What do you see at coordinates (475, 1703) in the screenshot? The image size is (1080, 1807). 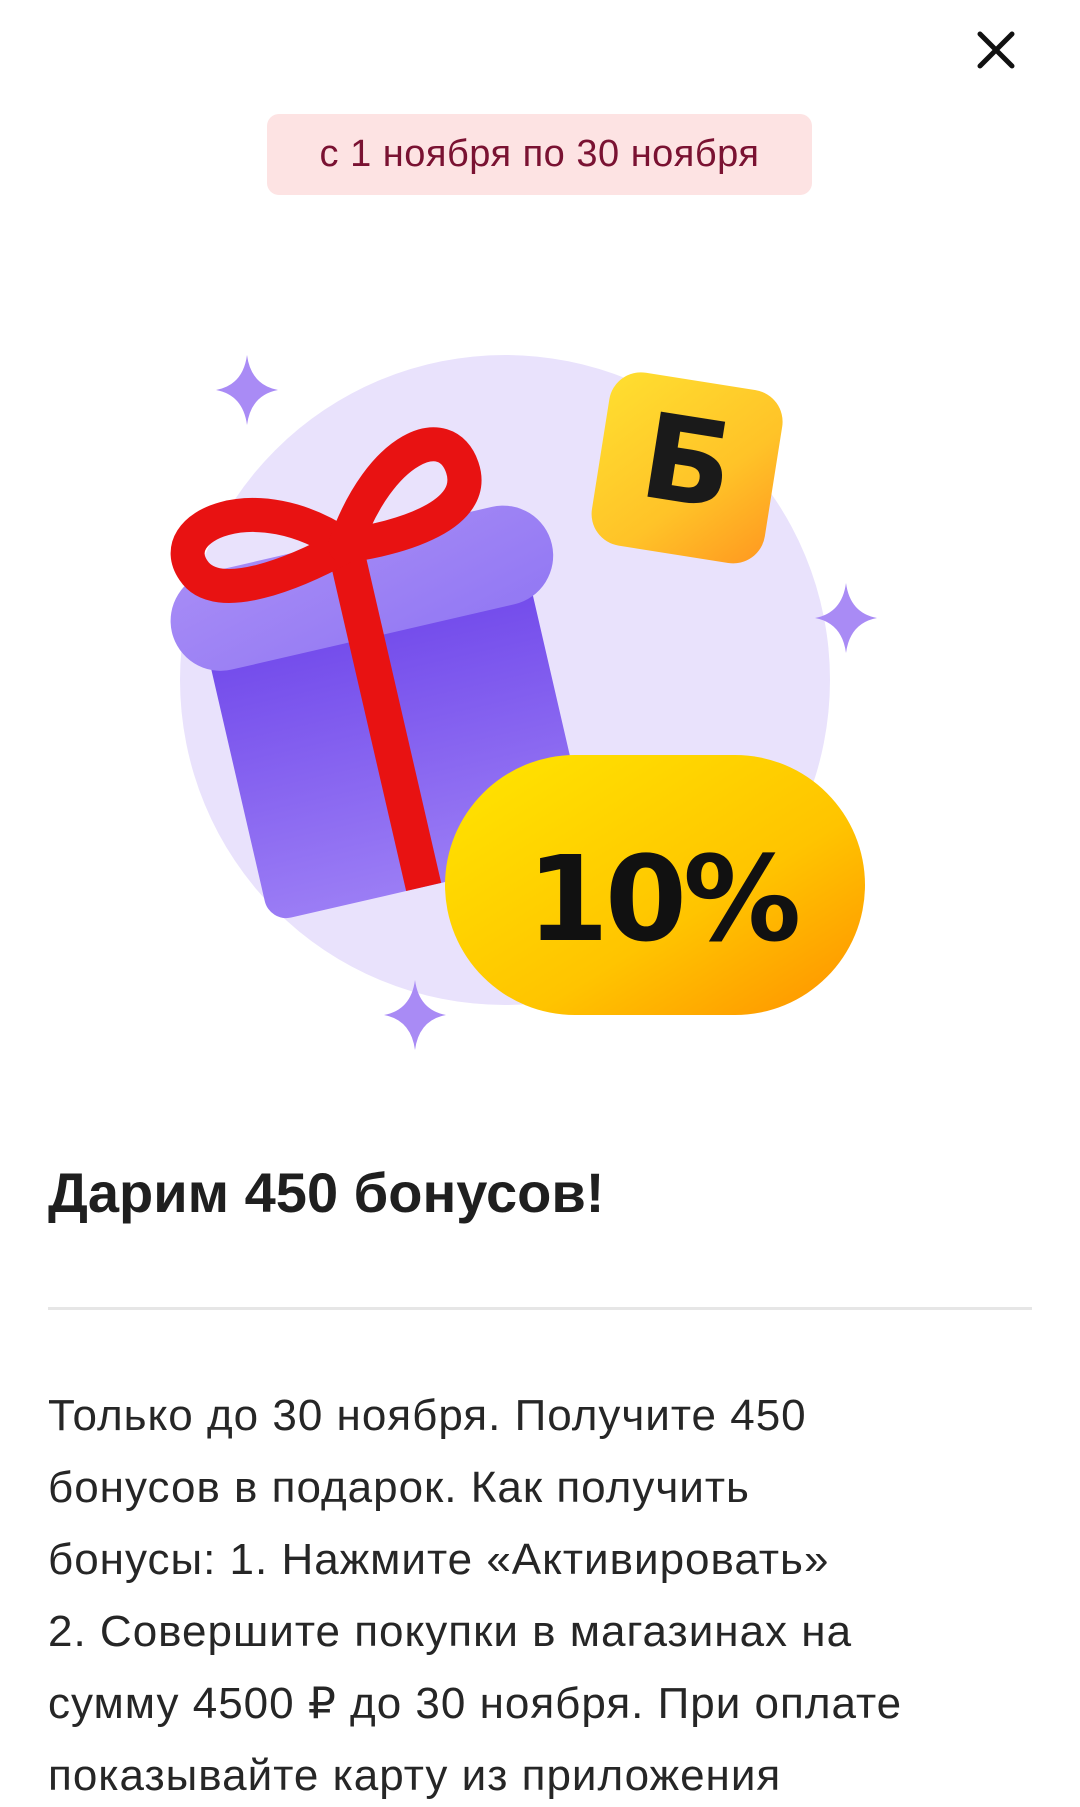 I see `description-line: сумму 4500 ₽ до 30 ноября. При оплате` at bounding box center [475, 1703].